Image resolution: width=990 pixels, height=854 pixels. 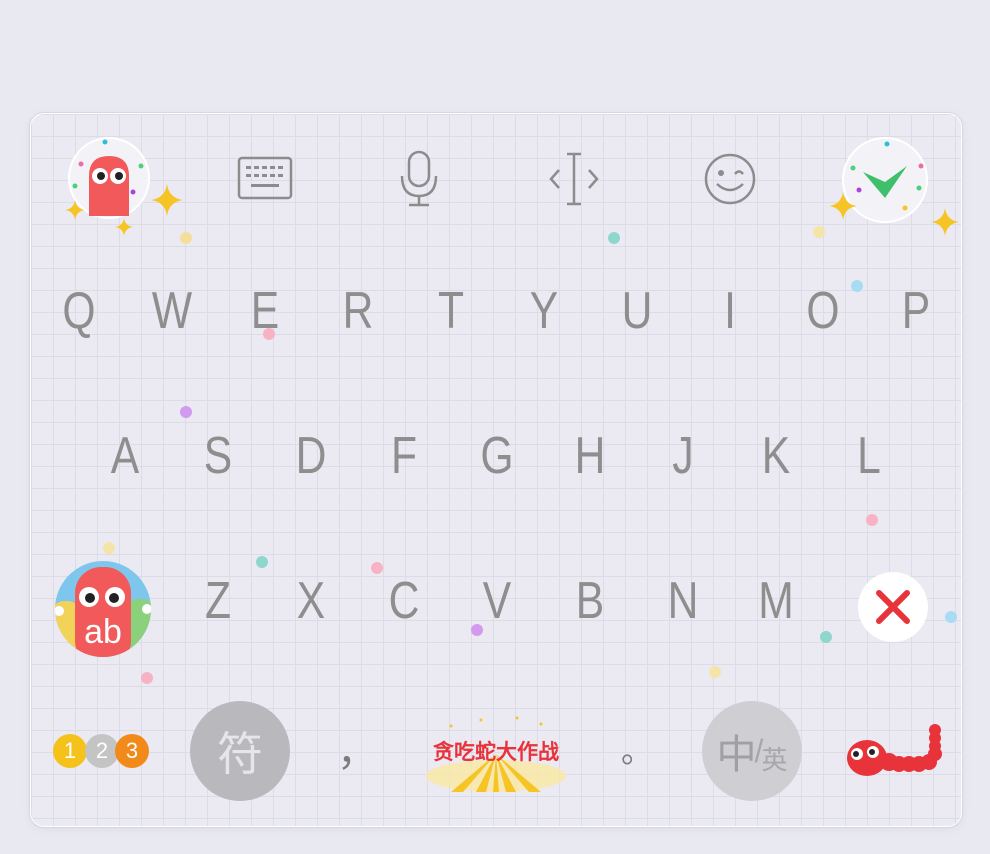 I want to click on key-f: F, so click(x=403, y=456).